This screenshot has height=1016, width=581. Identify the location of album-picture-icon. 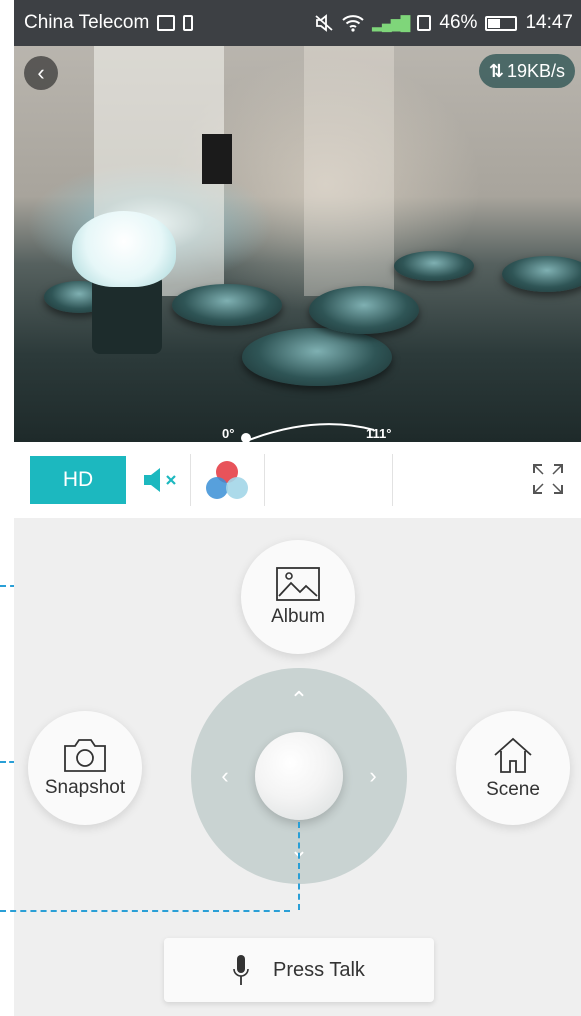
(298, 584).